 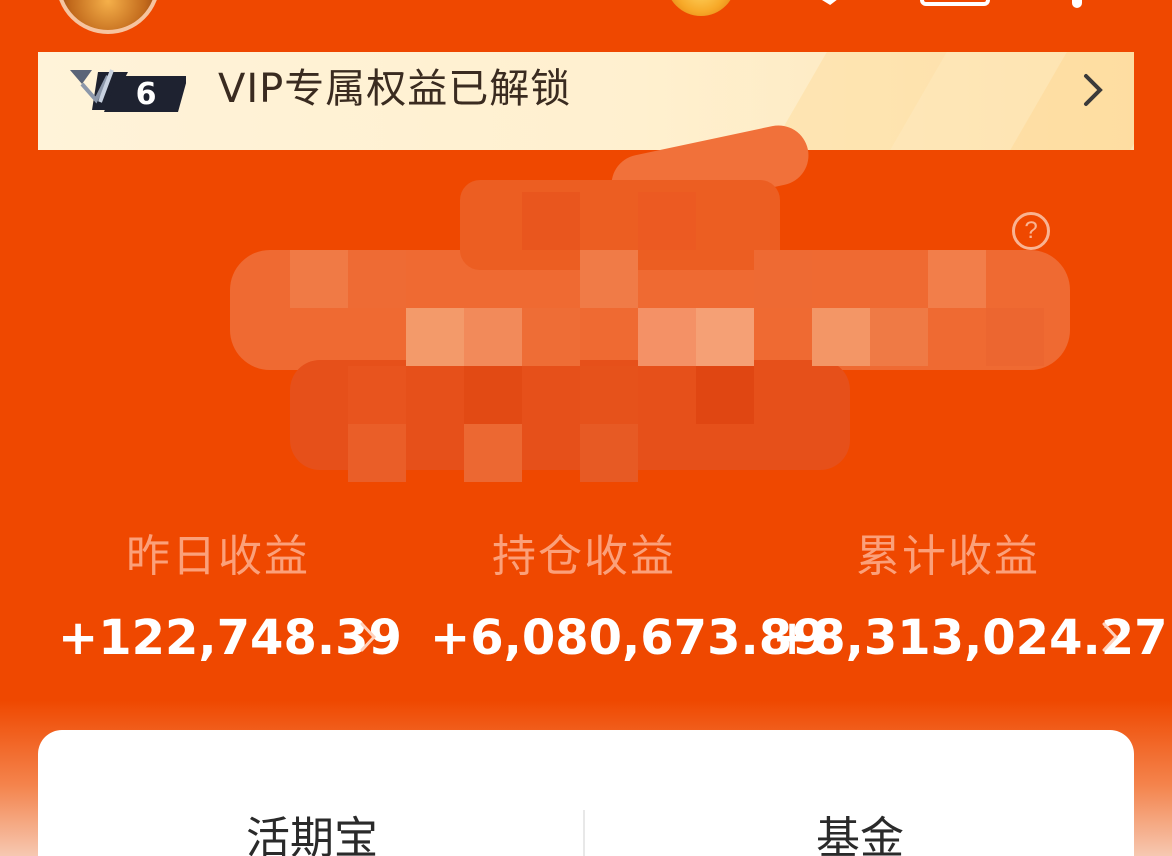 What do you see at coordinates (586, 793) in the screenshot?
I see `holdings-card: 活期宝 基金` at bounding box center [586, 793].